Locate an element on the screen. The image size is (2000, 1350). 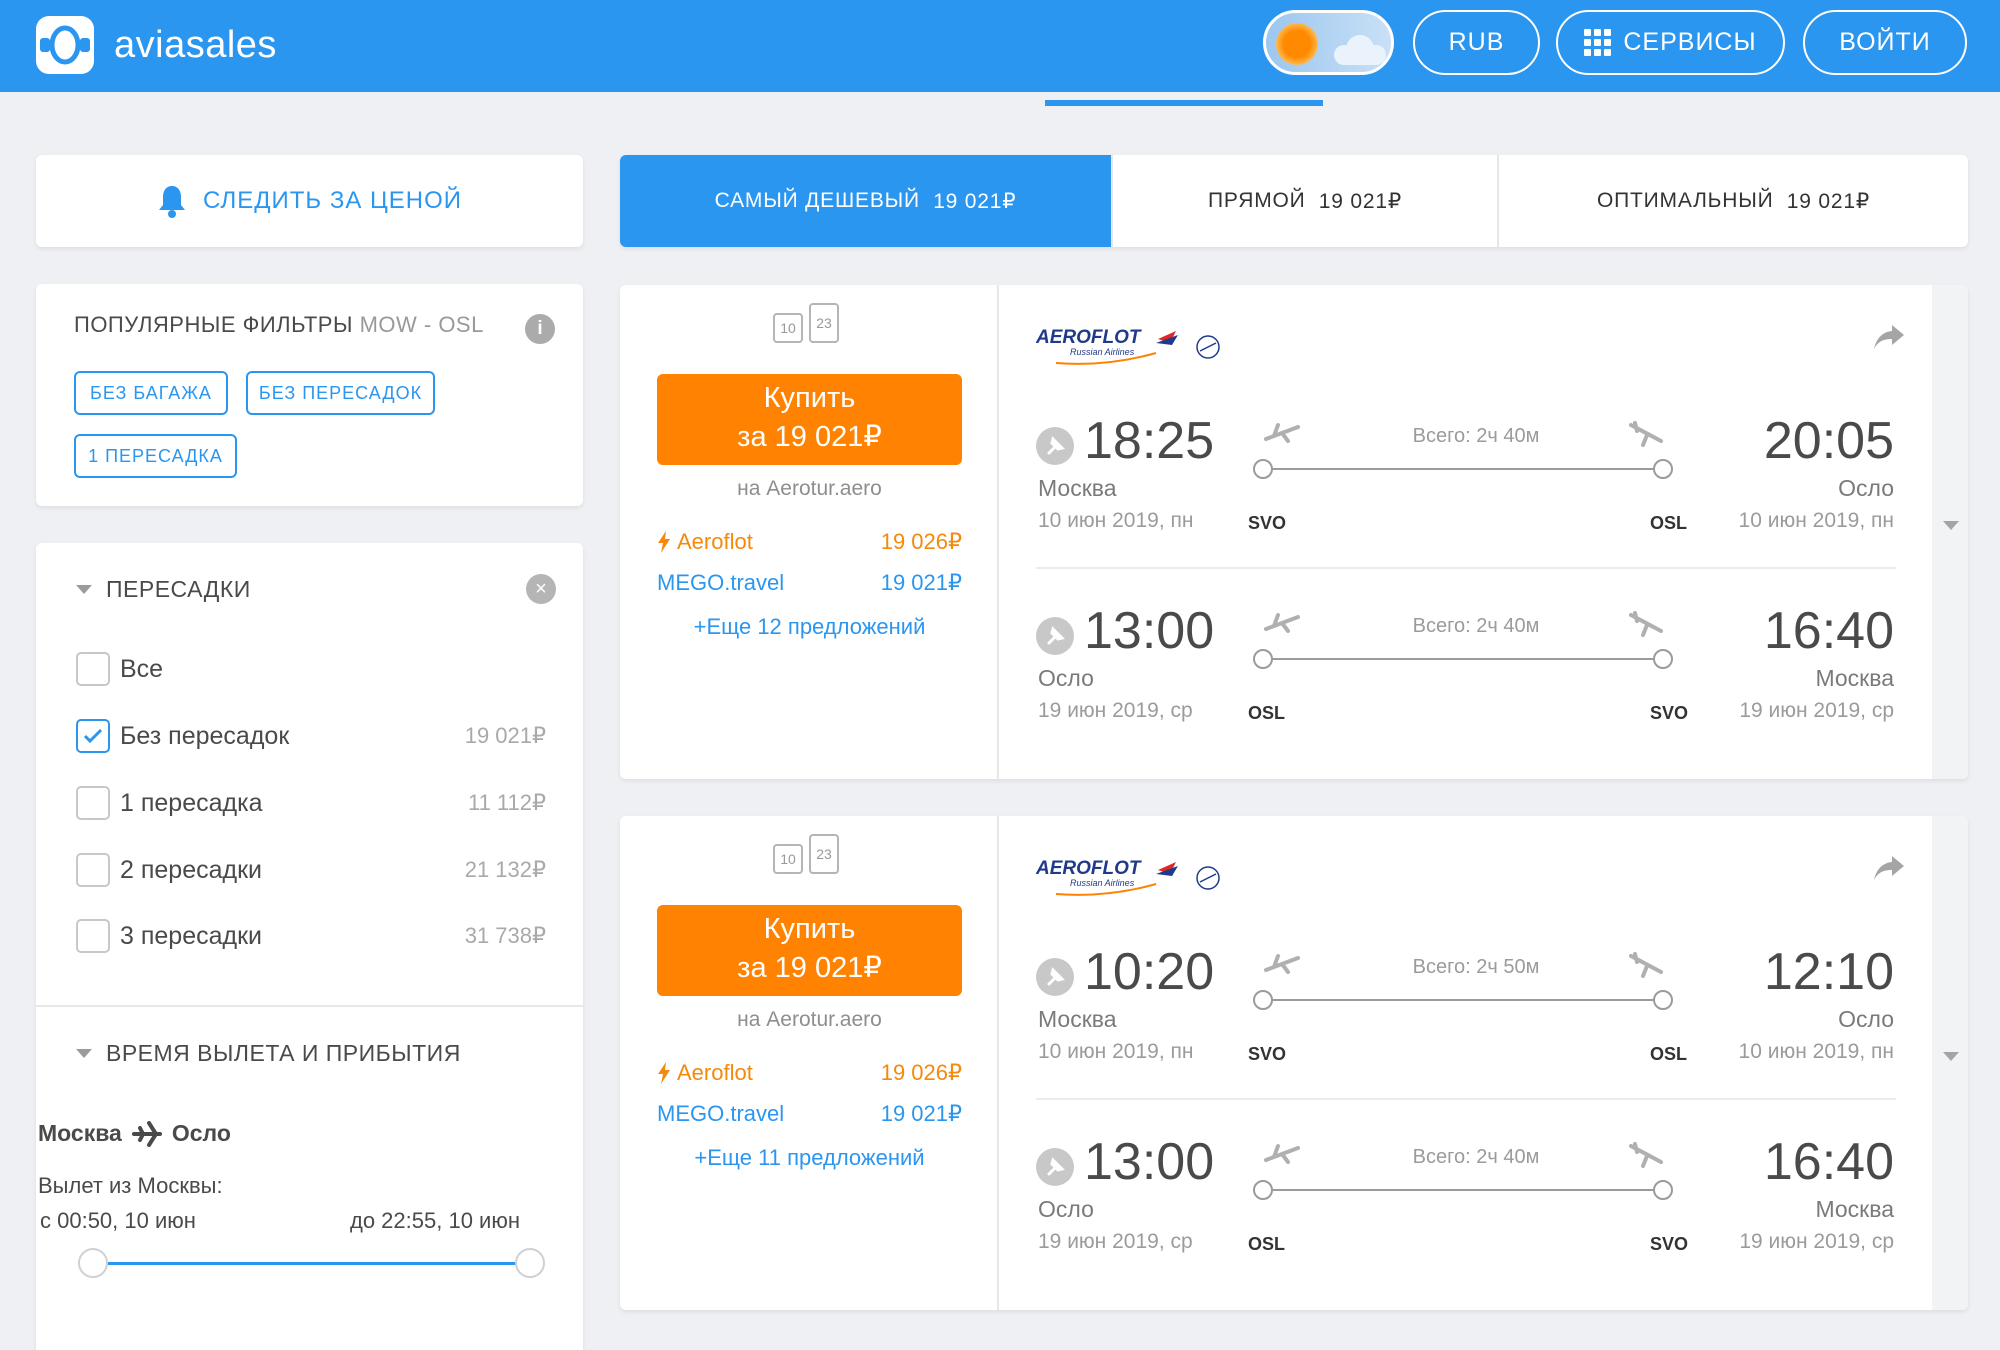
agent-price: 19 021₽ is located at coordinates (921, 582).